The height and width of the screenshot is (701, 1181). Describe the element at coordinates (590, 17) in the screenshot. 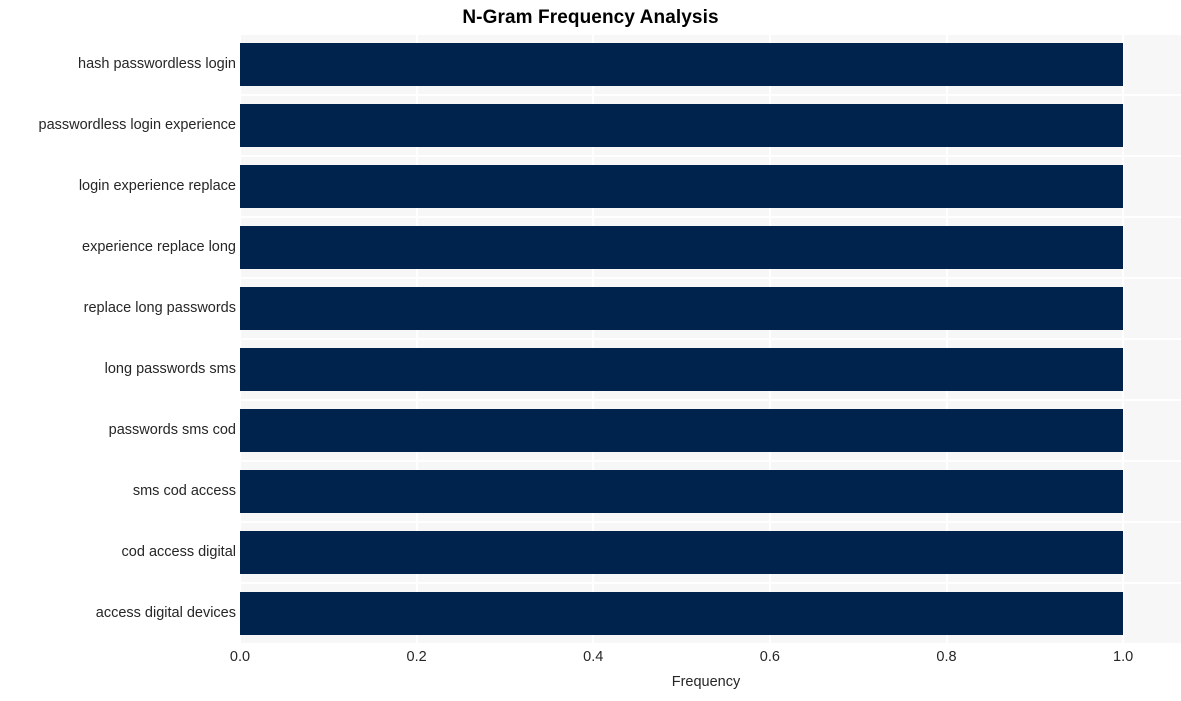

I see `page-title: N-Gram Frequency Analysis` at that location.